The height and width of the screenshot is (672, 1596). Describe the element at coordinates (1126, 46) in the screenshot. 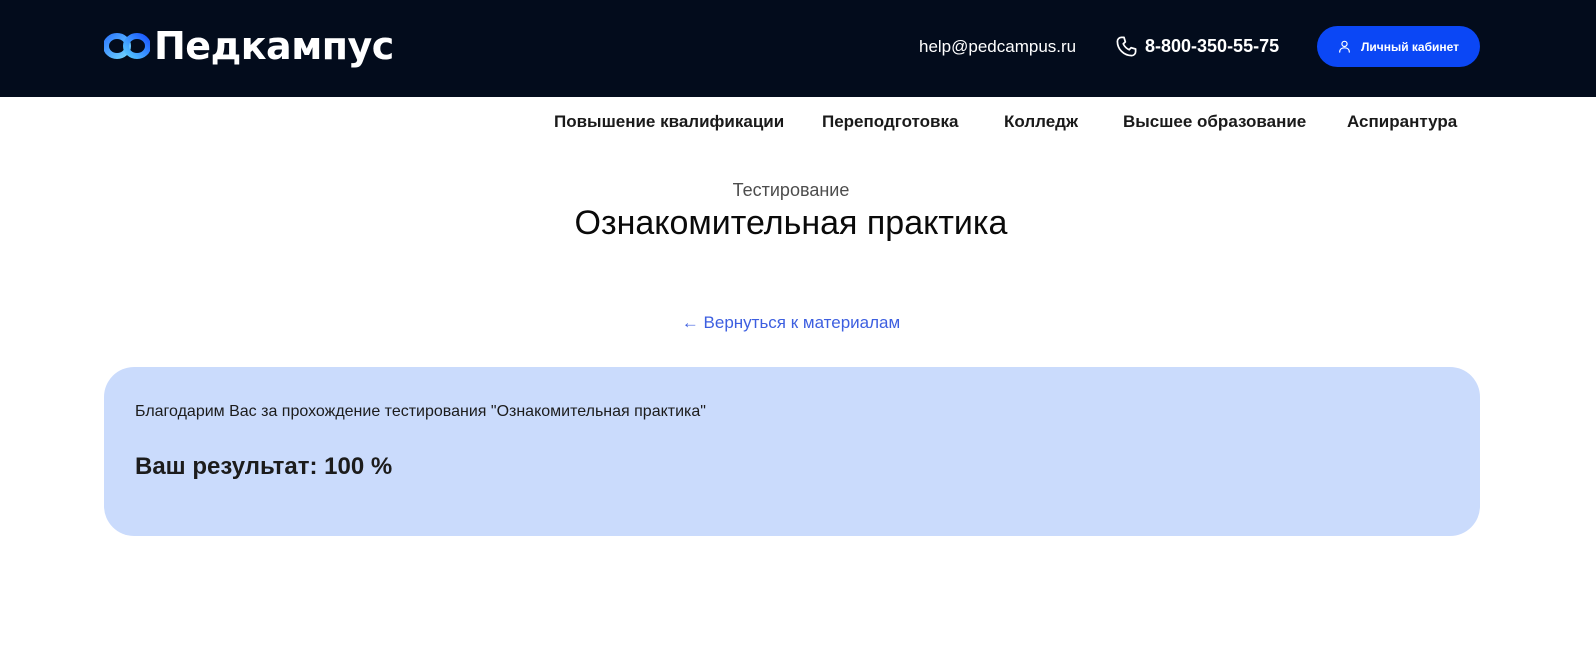

I see `phone-icon` at that location.